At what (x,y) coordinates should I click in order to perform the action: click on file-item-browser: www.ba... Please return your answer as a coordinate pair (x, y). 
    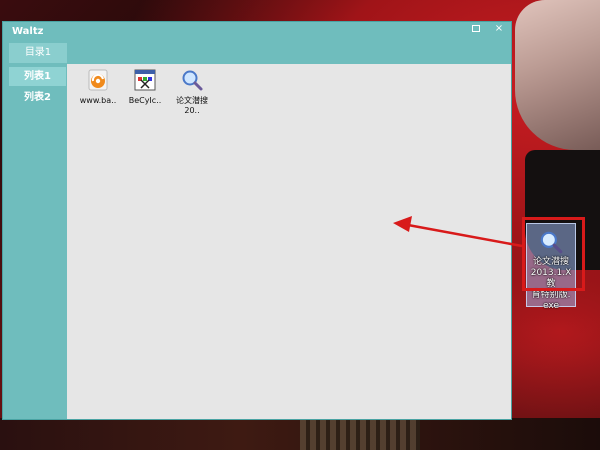
    Looking at the image, I should click on (98, 87).